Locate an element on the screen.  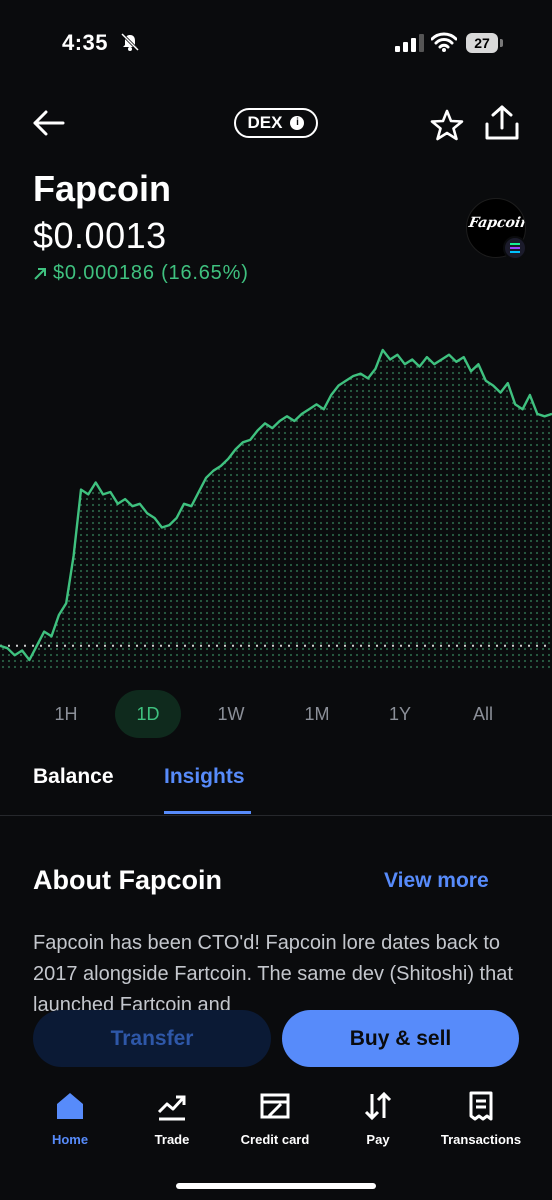
coin-logo-text: Fapcoin is located at coordinates (496, 223).